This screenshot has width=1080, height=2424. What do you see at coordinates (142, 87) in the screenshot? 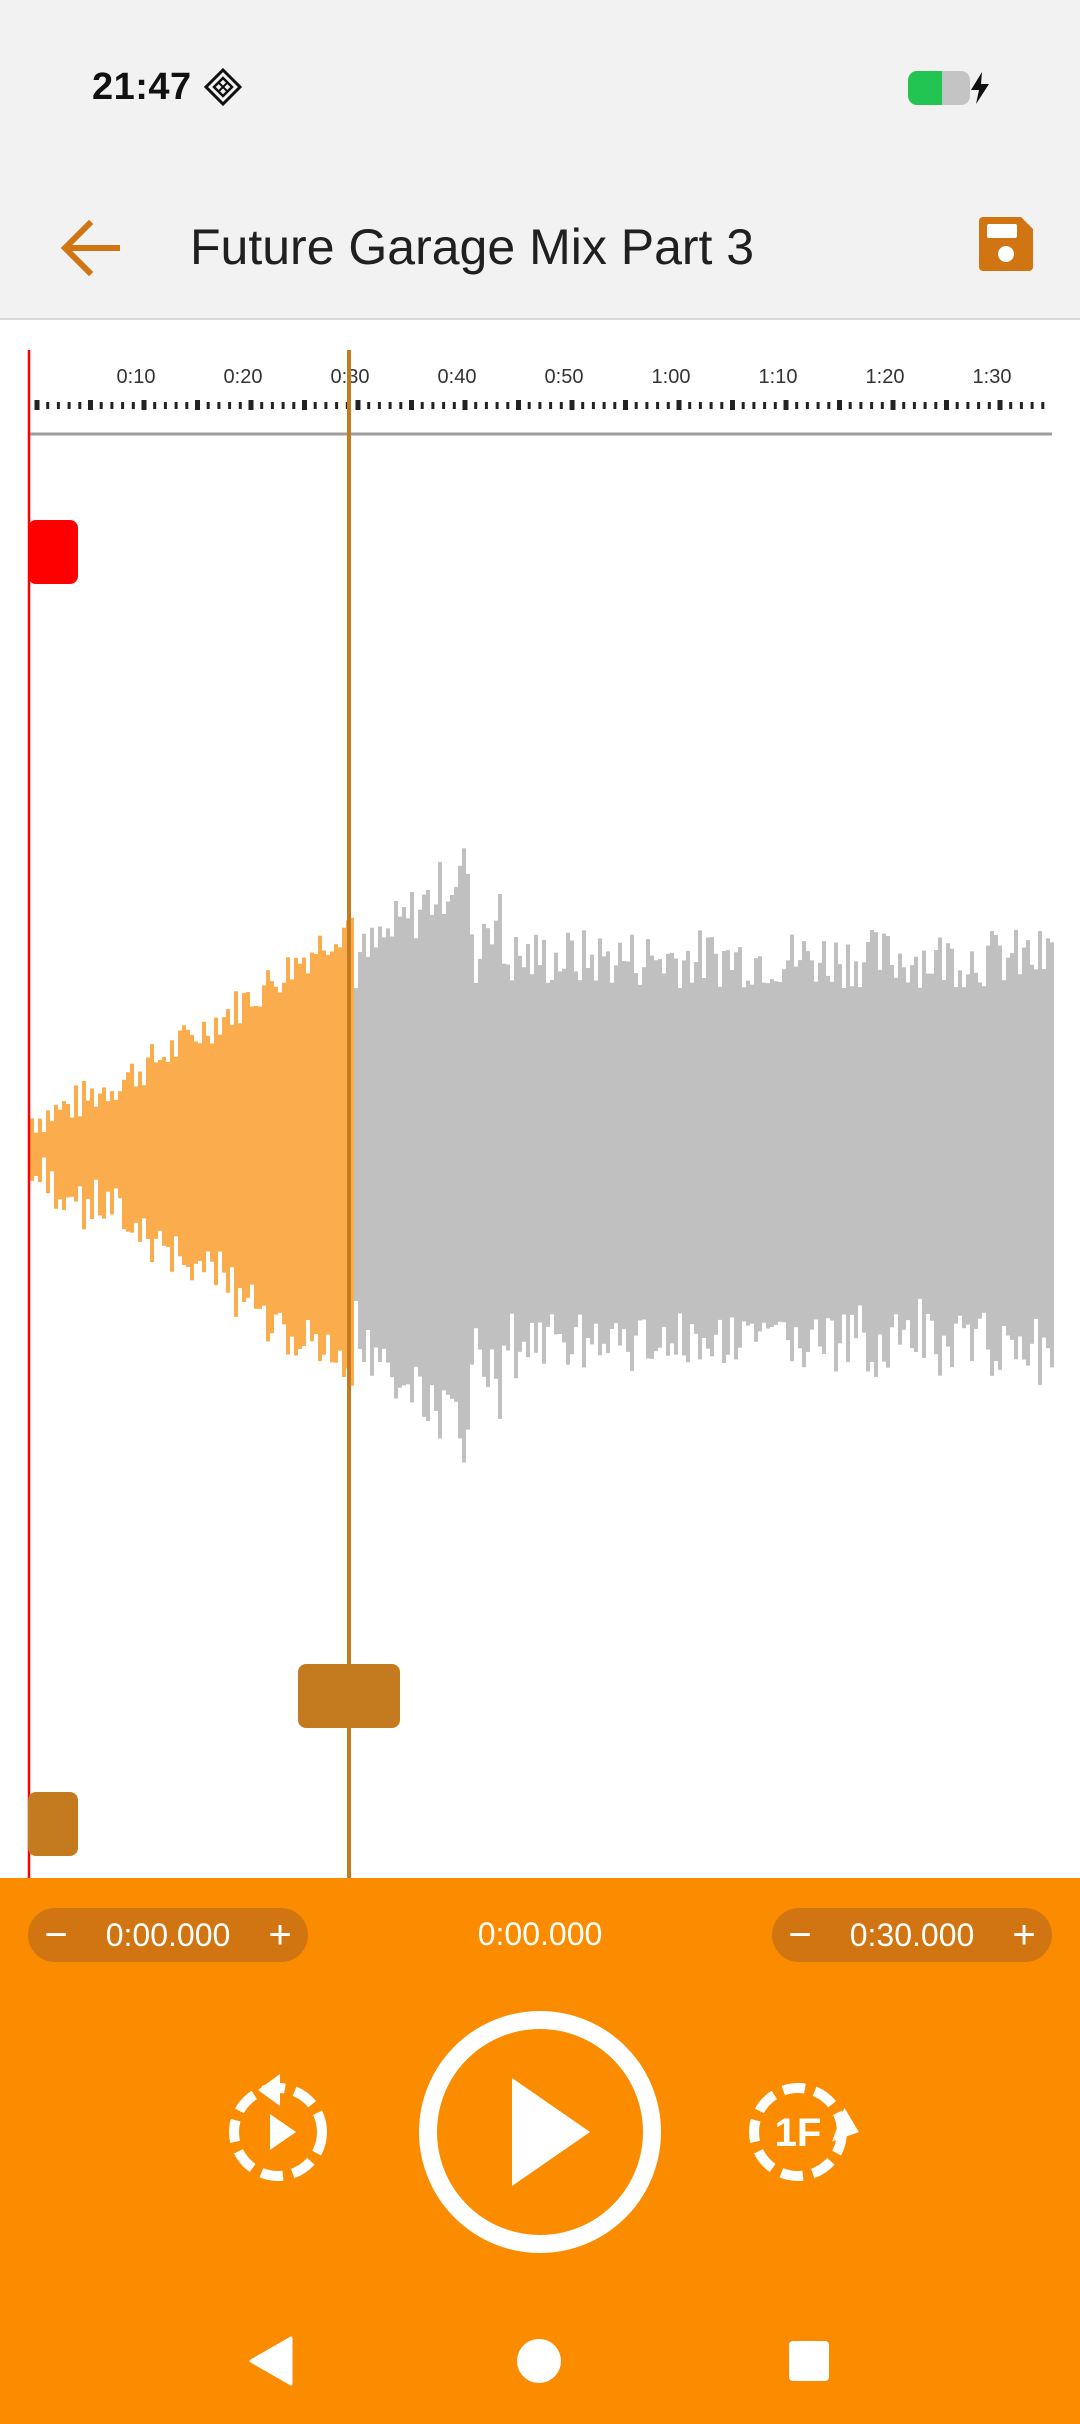
I see `status-time: 21:47` at bounding box center [142, 87].